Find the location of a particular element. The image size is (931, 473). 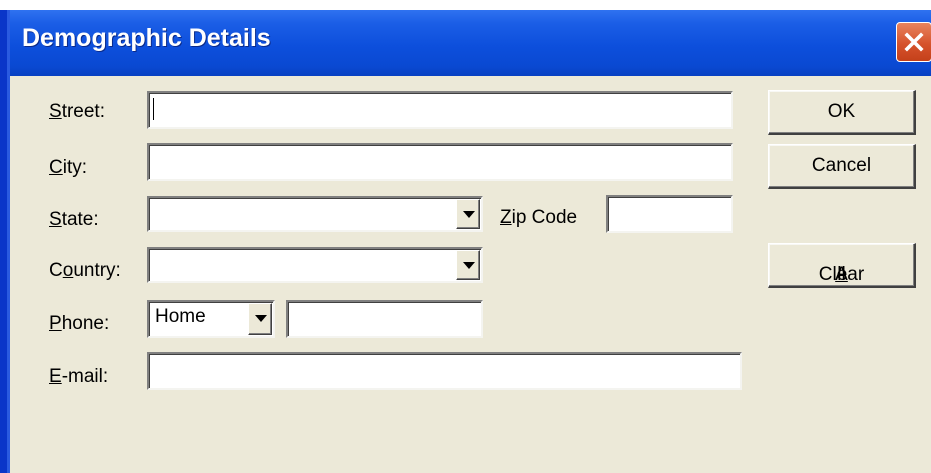

email-label: E-mail: is located at coordinates (79, 376).